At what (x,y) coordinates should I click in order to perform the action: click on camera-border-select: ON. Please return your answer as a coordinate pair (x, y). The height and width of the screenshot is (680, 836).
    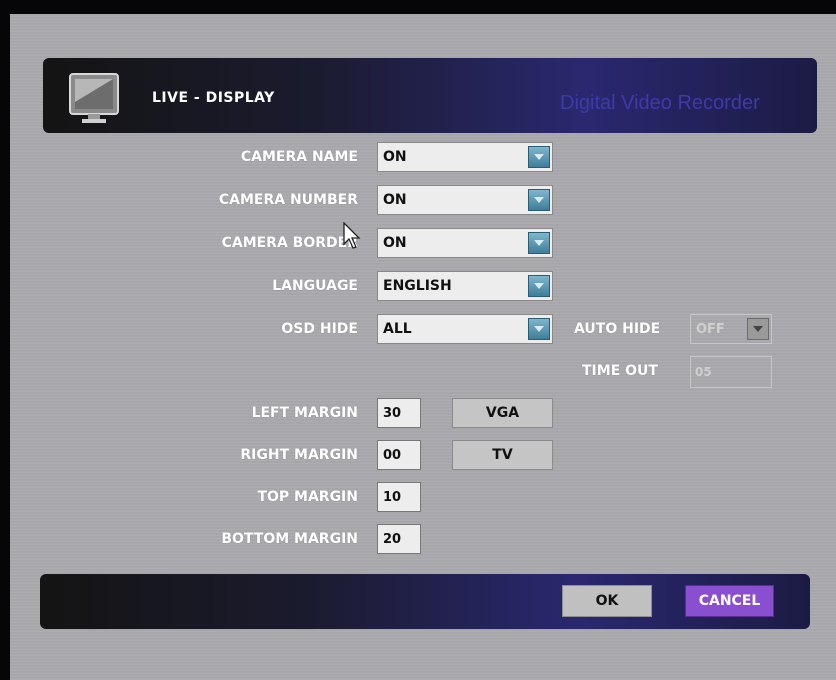
    Looking at the image, I should click on (465, 243).